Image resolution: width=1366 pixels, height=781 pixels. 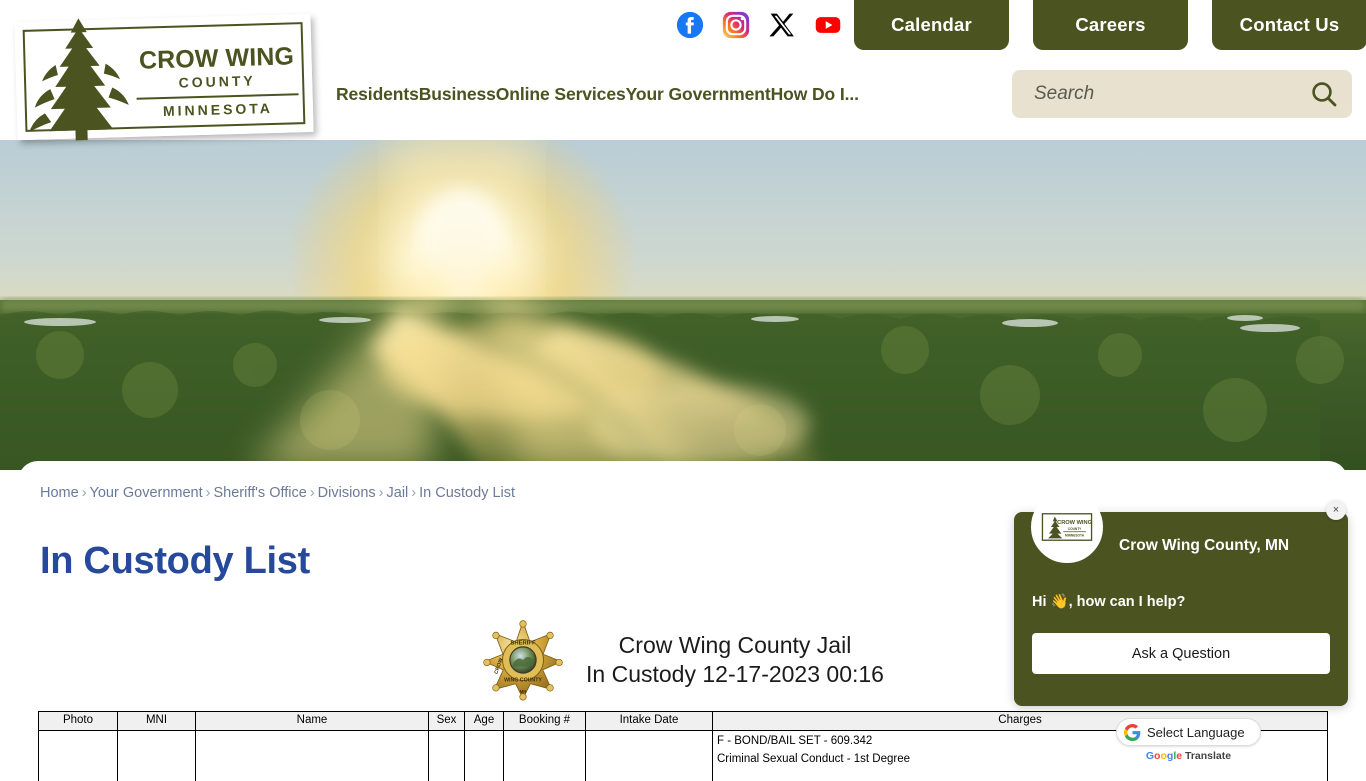 I want to click on avatar: CROW WING COUNTY MINNESOTA, so click(x=1067, y=527).